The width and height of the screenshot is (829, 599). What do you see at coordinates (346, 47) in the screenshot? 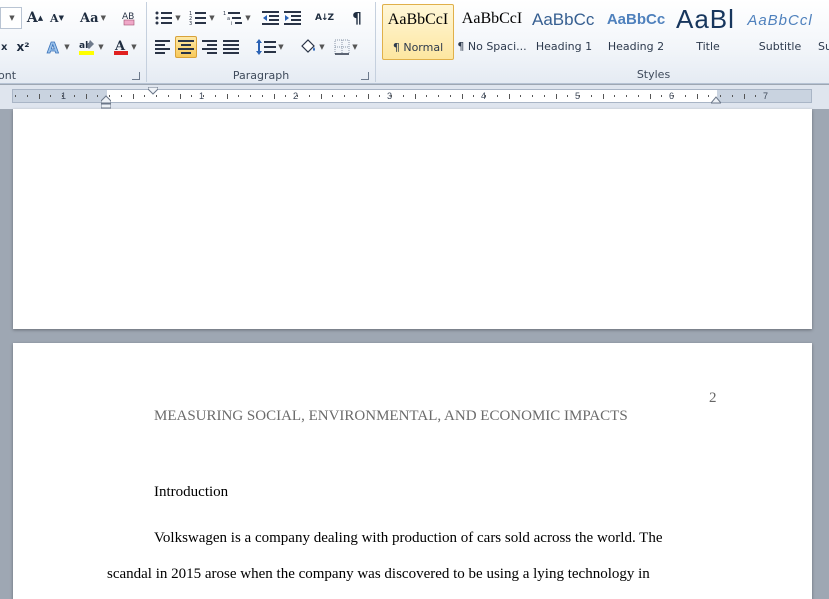
I see `borders-button: ▼` at bounding box center [346, 47].